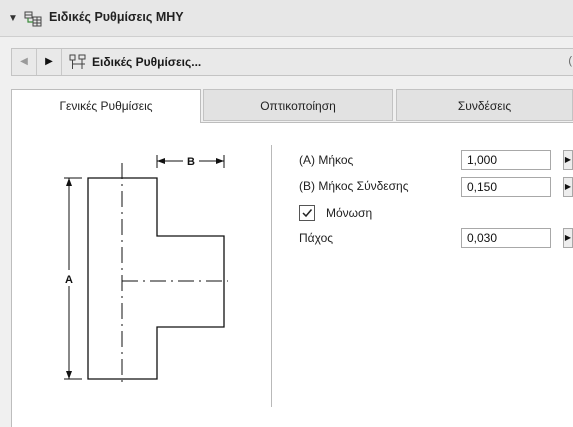 The height and width of the screenshot is (427, 573). Describe the element at coordinates (506, 238) in the screenshot. I see `thickness-input: 0,030` at that location.